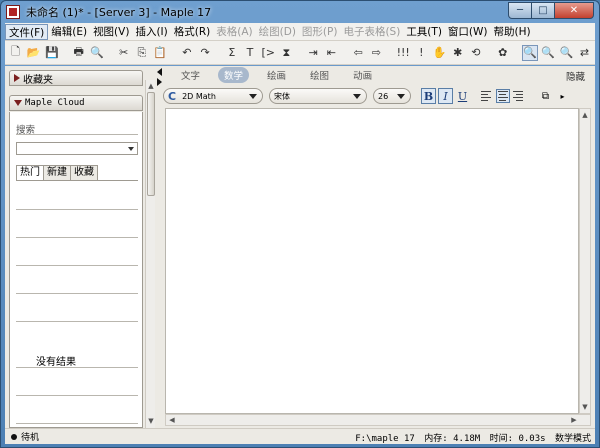 This screenshot has height=448, width=600. What do you see at coordinates (151, 144) in the screenshot?
I see `palette-scroll-thumb` at bounding box center [151, 144].